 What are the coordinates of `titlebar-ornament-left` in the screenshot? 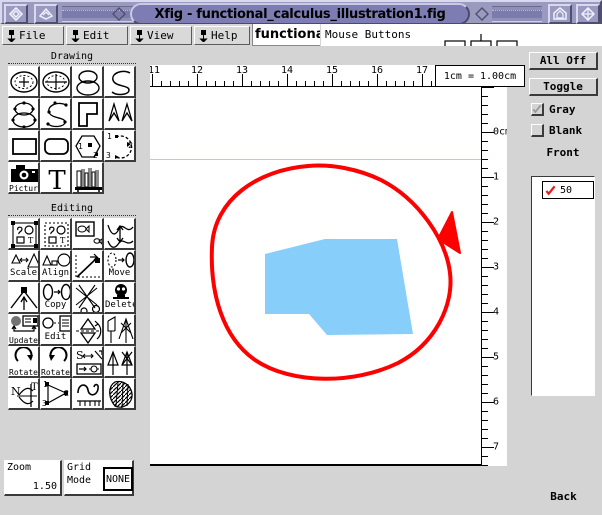 It's located at (119, 14).